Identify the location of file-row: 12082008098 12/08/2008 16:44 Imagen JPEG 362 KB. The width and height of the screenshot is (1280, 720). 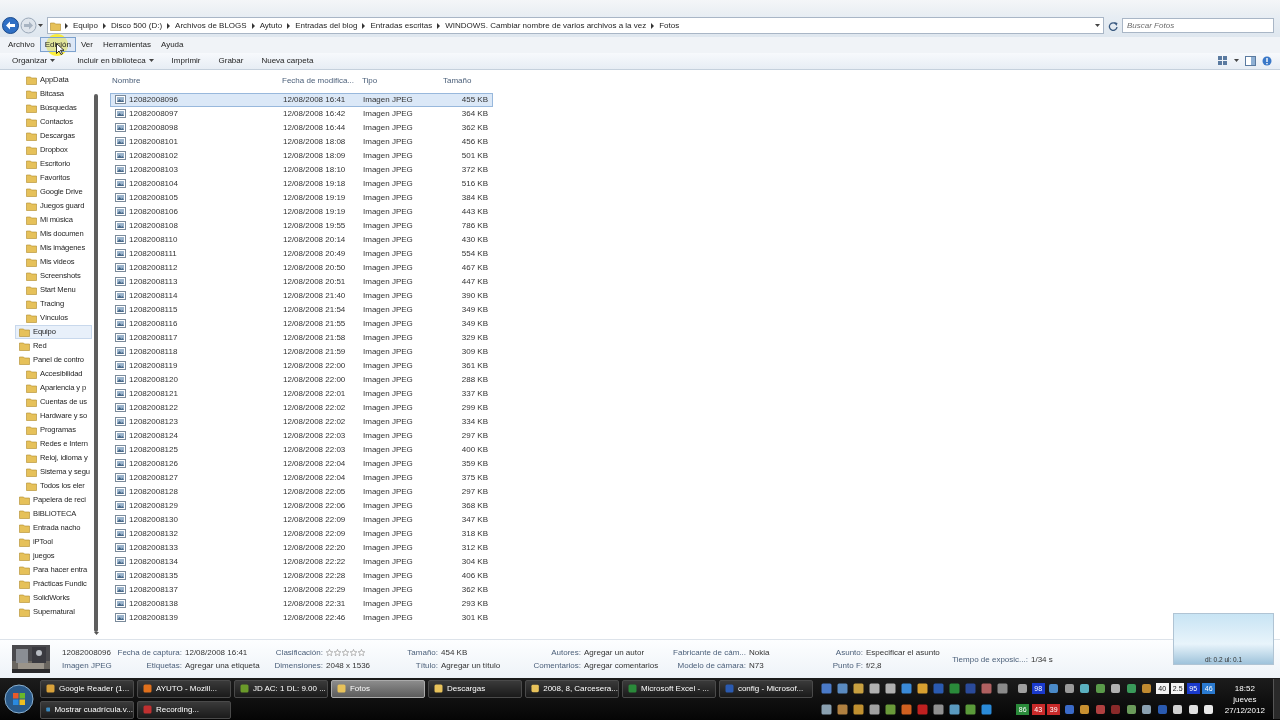
(301, 127).